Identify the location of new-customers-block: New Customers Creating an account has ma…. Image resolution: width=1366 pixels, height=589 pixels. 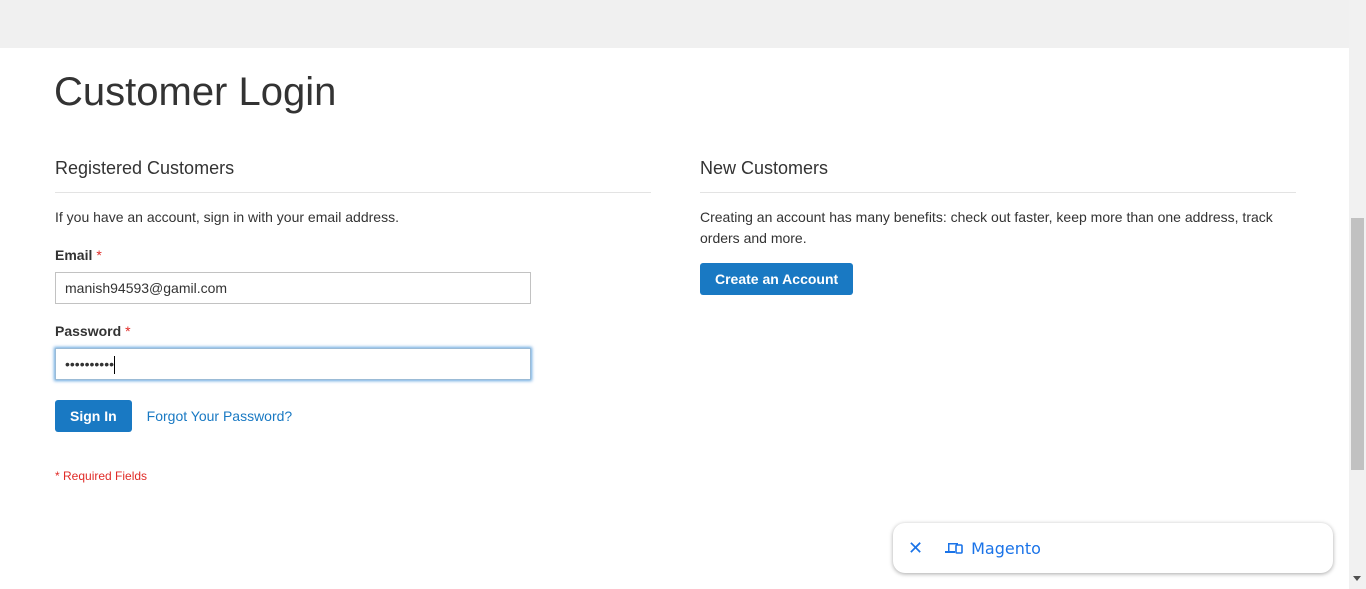
(998, 226).